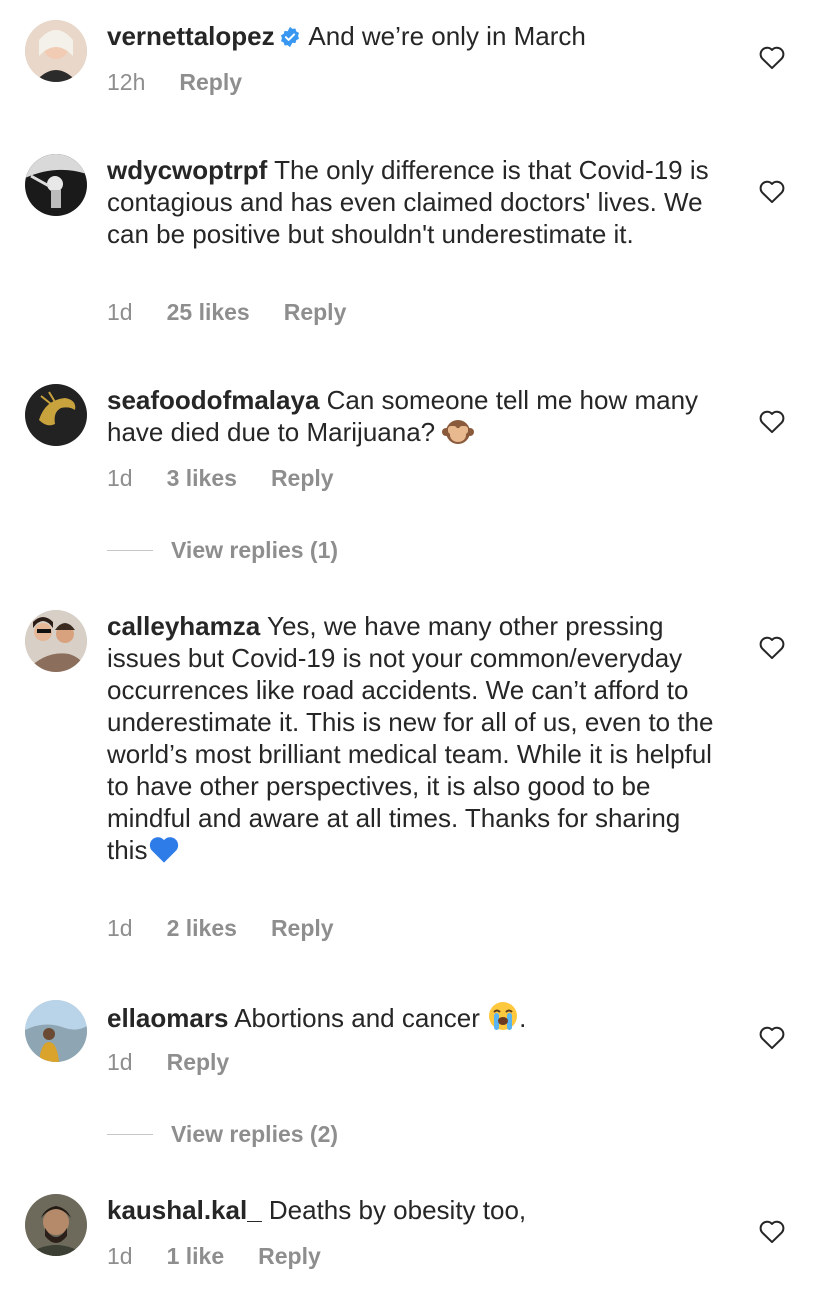  What do you see at coordinates (523, 1018) in the screenshot?
I see `comment-body-end: .` at bounding box center [523, 1018].